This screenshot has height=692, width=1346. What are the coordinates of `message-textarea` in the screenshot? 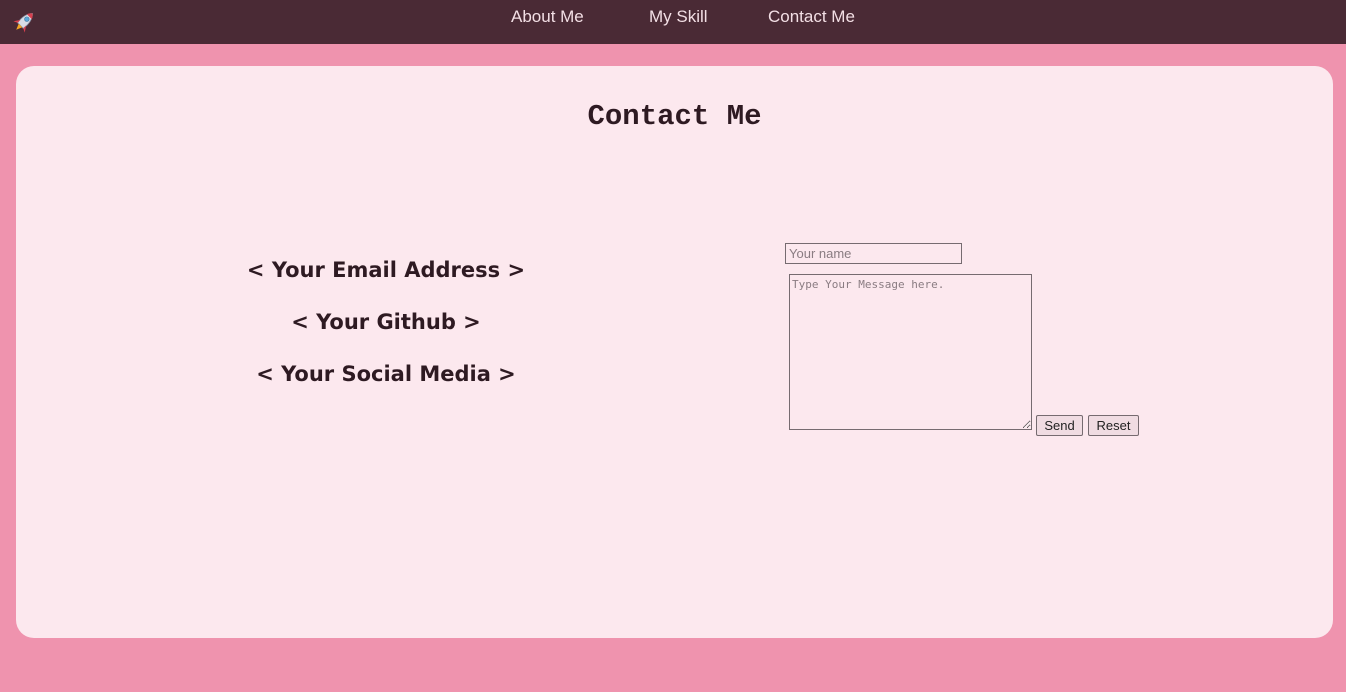 It's located at (910, 352).